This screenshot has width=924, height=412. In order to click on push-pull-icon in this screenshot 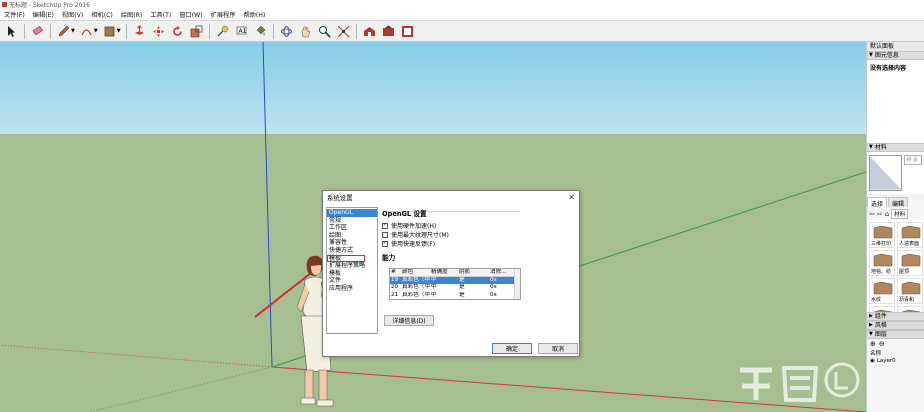, I will do `click(139, 31)`.